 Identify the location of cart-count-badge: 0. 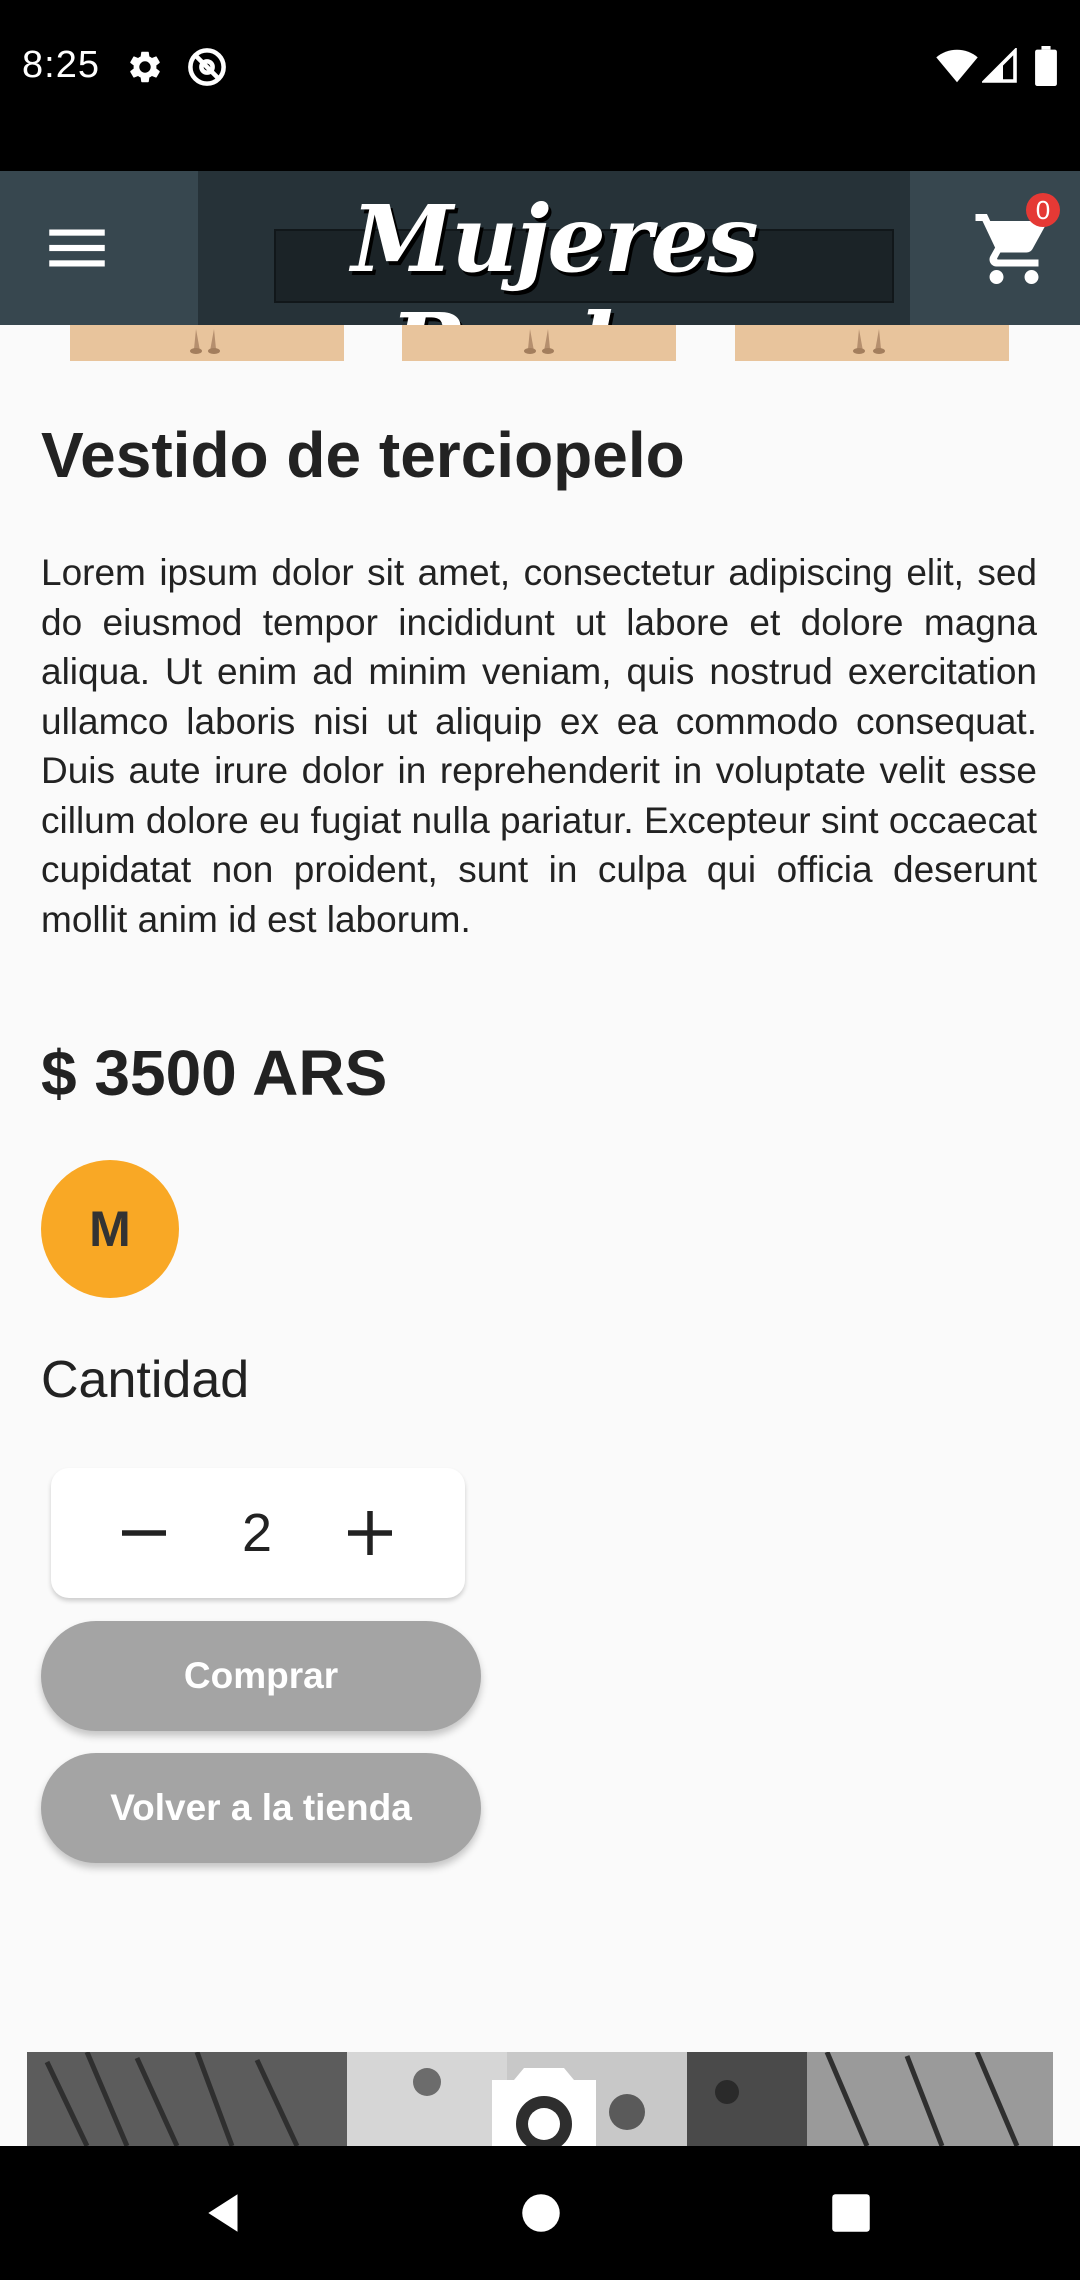
(1043, 210).